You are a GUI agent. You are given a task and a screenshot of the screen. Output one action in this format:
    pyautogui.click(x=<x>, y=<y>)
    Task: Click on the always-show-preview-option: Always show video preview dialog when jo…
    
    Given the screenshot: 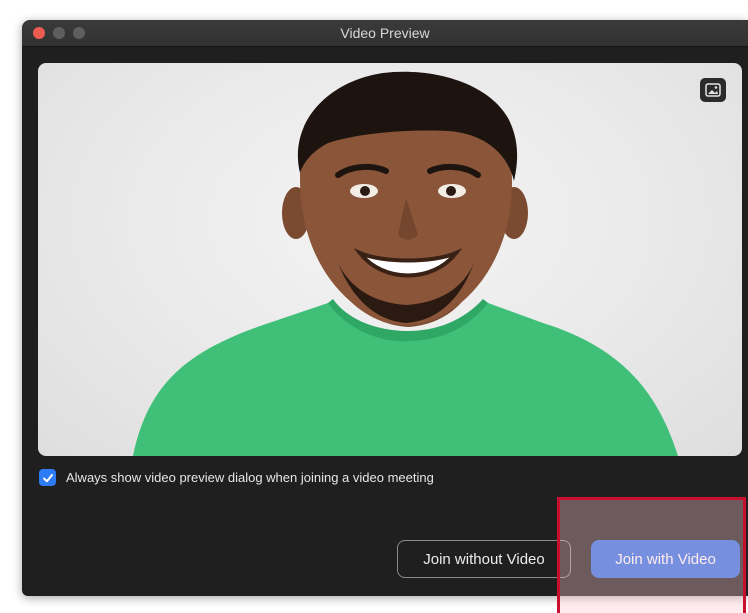 What is the action you would take?
    pyautogui.click(x=236, y=477)
    